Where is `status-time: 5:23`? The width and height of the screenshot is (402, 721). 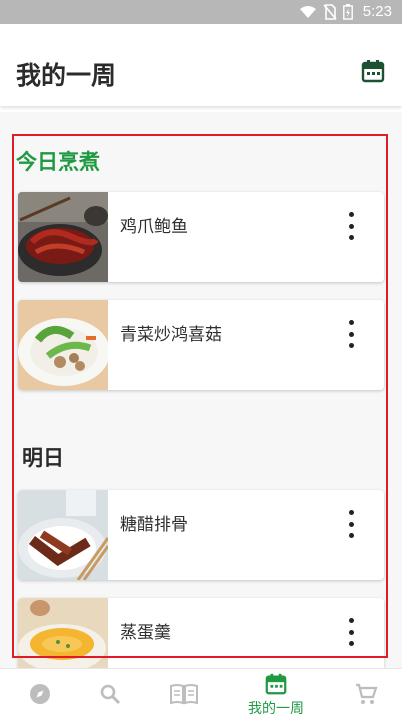 status-time: 5:23 is located at coordinates (377, 11).